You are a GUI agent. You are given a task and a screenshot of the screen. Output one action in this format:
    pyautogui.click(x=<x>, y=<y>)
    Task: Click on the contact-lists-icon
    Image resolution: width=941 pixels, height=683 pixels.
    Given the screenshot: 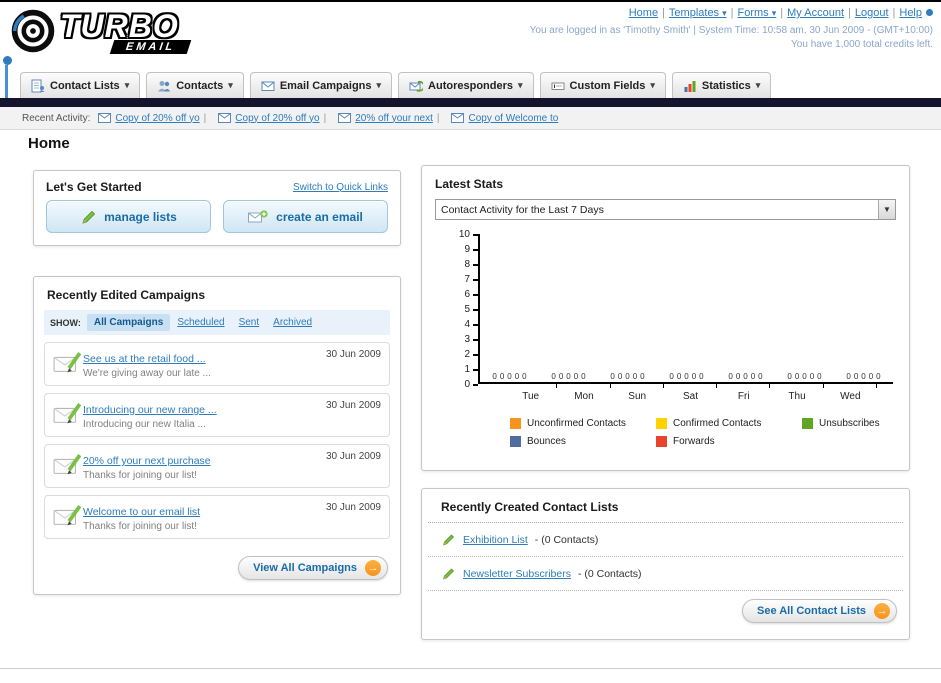 What is the action you would take?
    pyautogui.click(x=38, y=85)
    